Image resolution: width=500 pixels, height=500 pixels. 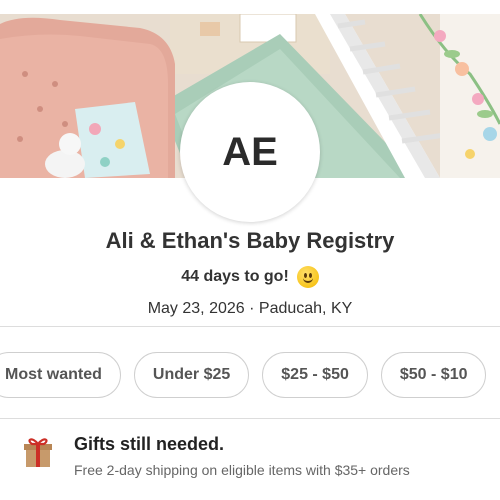 I want to click on countdown-text: 44 days to go!, so click(x=235, y=276).